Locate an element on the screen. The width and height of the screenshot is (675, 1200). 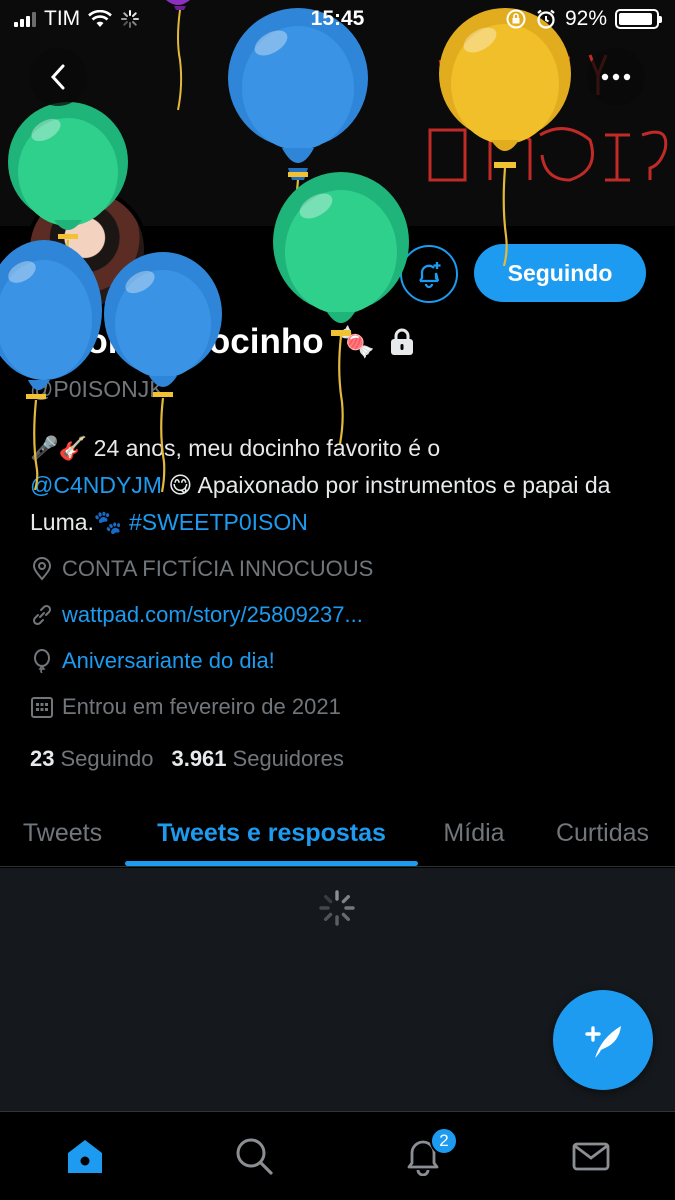
more-icon is located at coordinates (616, 77).